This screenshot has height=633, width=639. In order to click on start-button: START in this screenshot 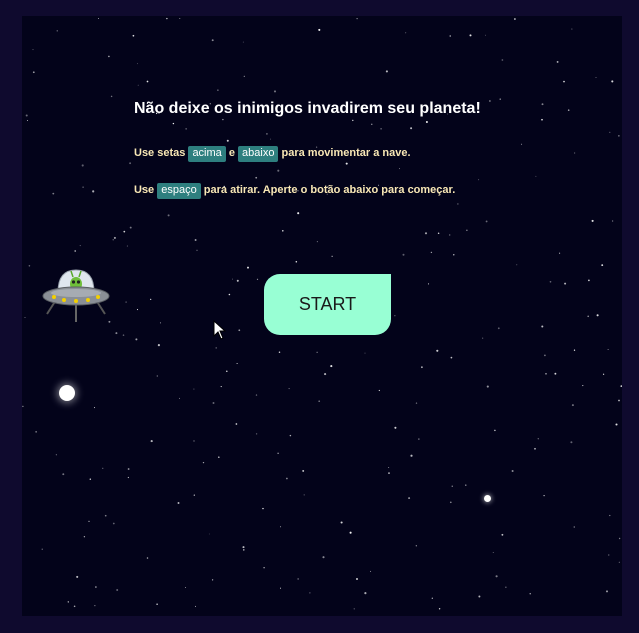, I will do `click(327, 304)`.